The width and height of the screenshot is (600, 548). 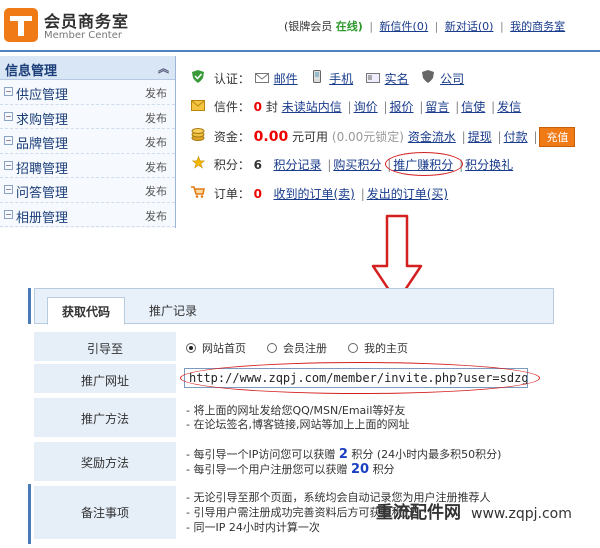 I want to click on header-links: (银牌会员 在线) | 新信件(0) | 新对话(0) | 我的商务室, so click(x=425, y=26).